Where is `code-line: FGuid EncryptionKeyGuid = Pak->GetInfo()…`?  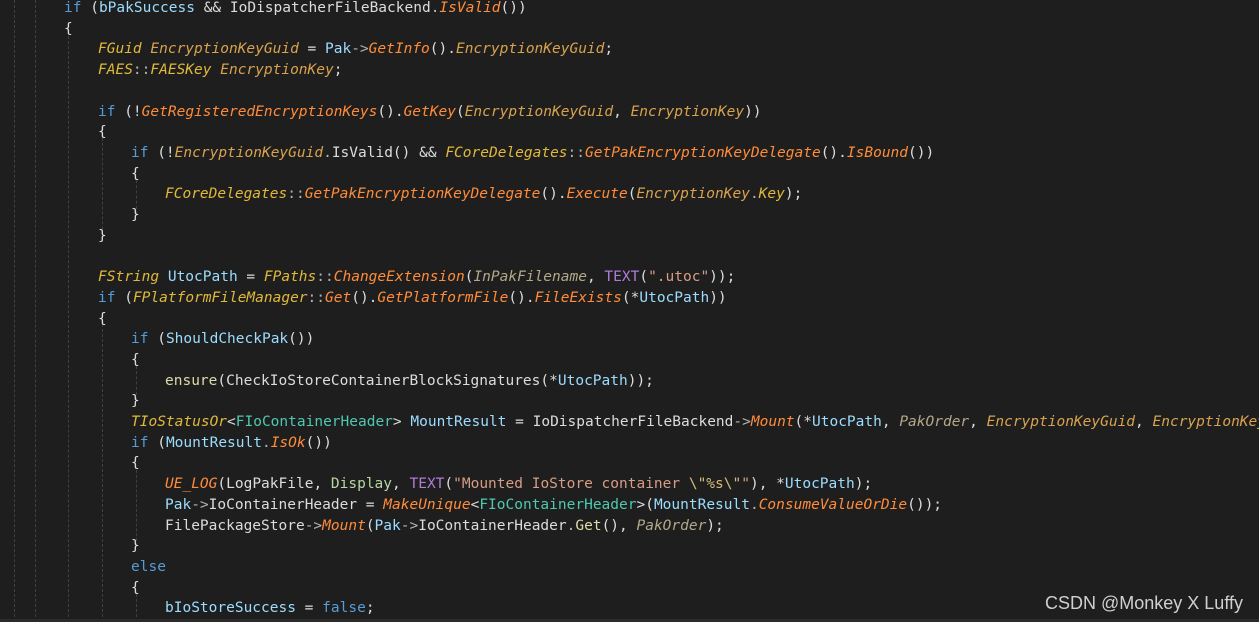 code-line: FGuid EncryptionKeyGuid = Pak->GetInfo()… is located at coordinates (355, 49).